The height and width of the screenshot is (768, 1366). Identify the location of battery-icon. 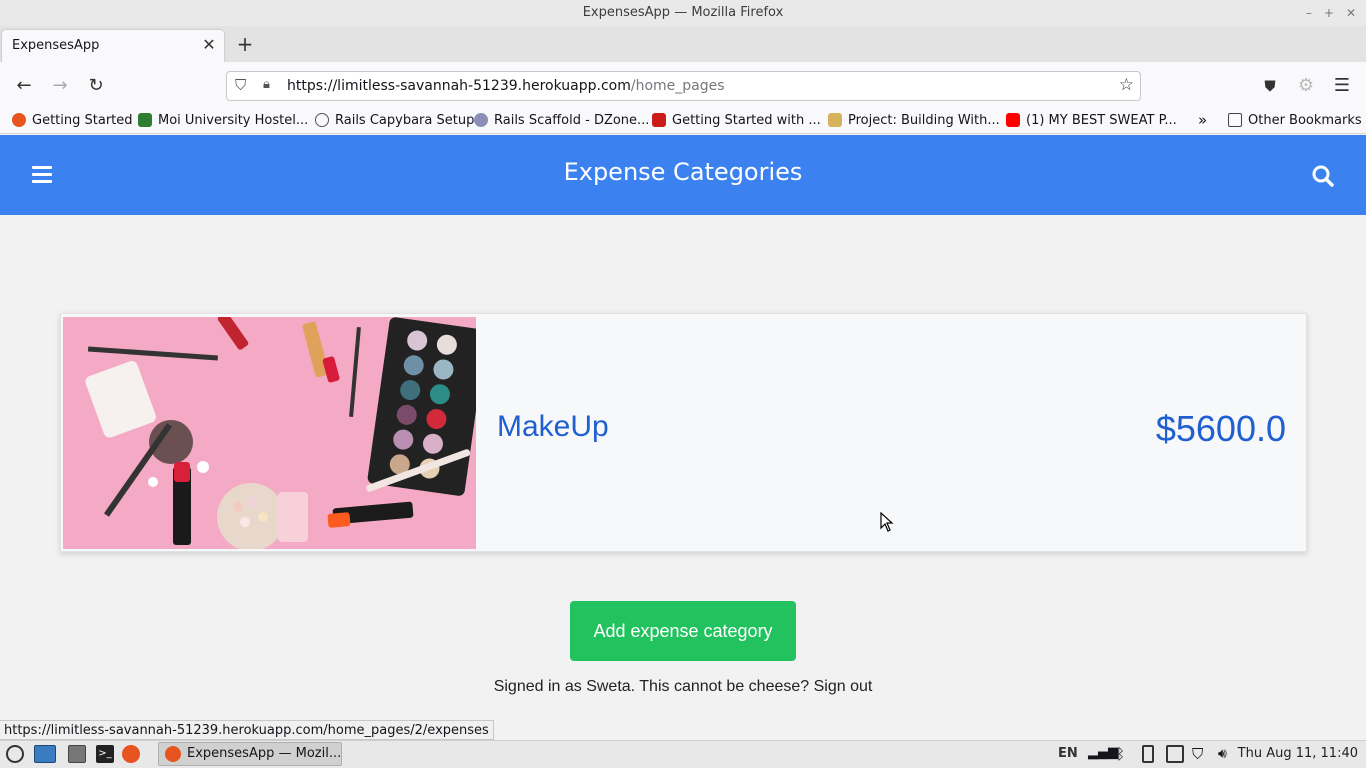
(1148, 754).